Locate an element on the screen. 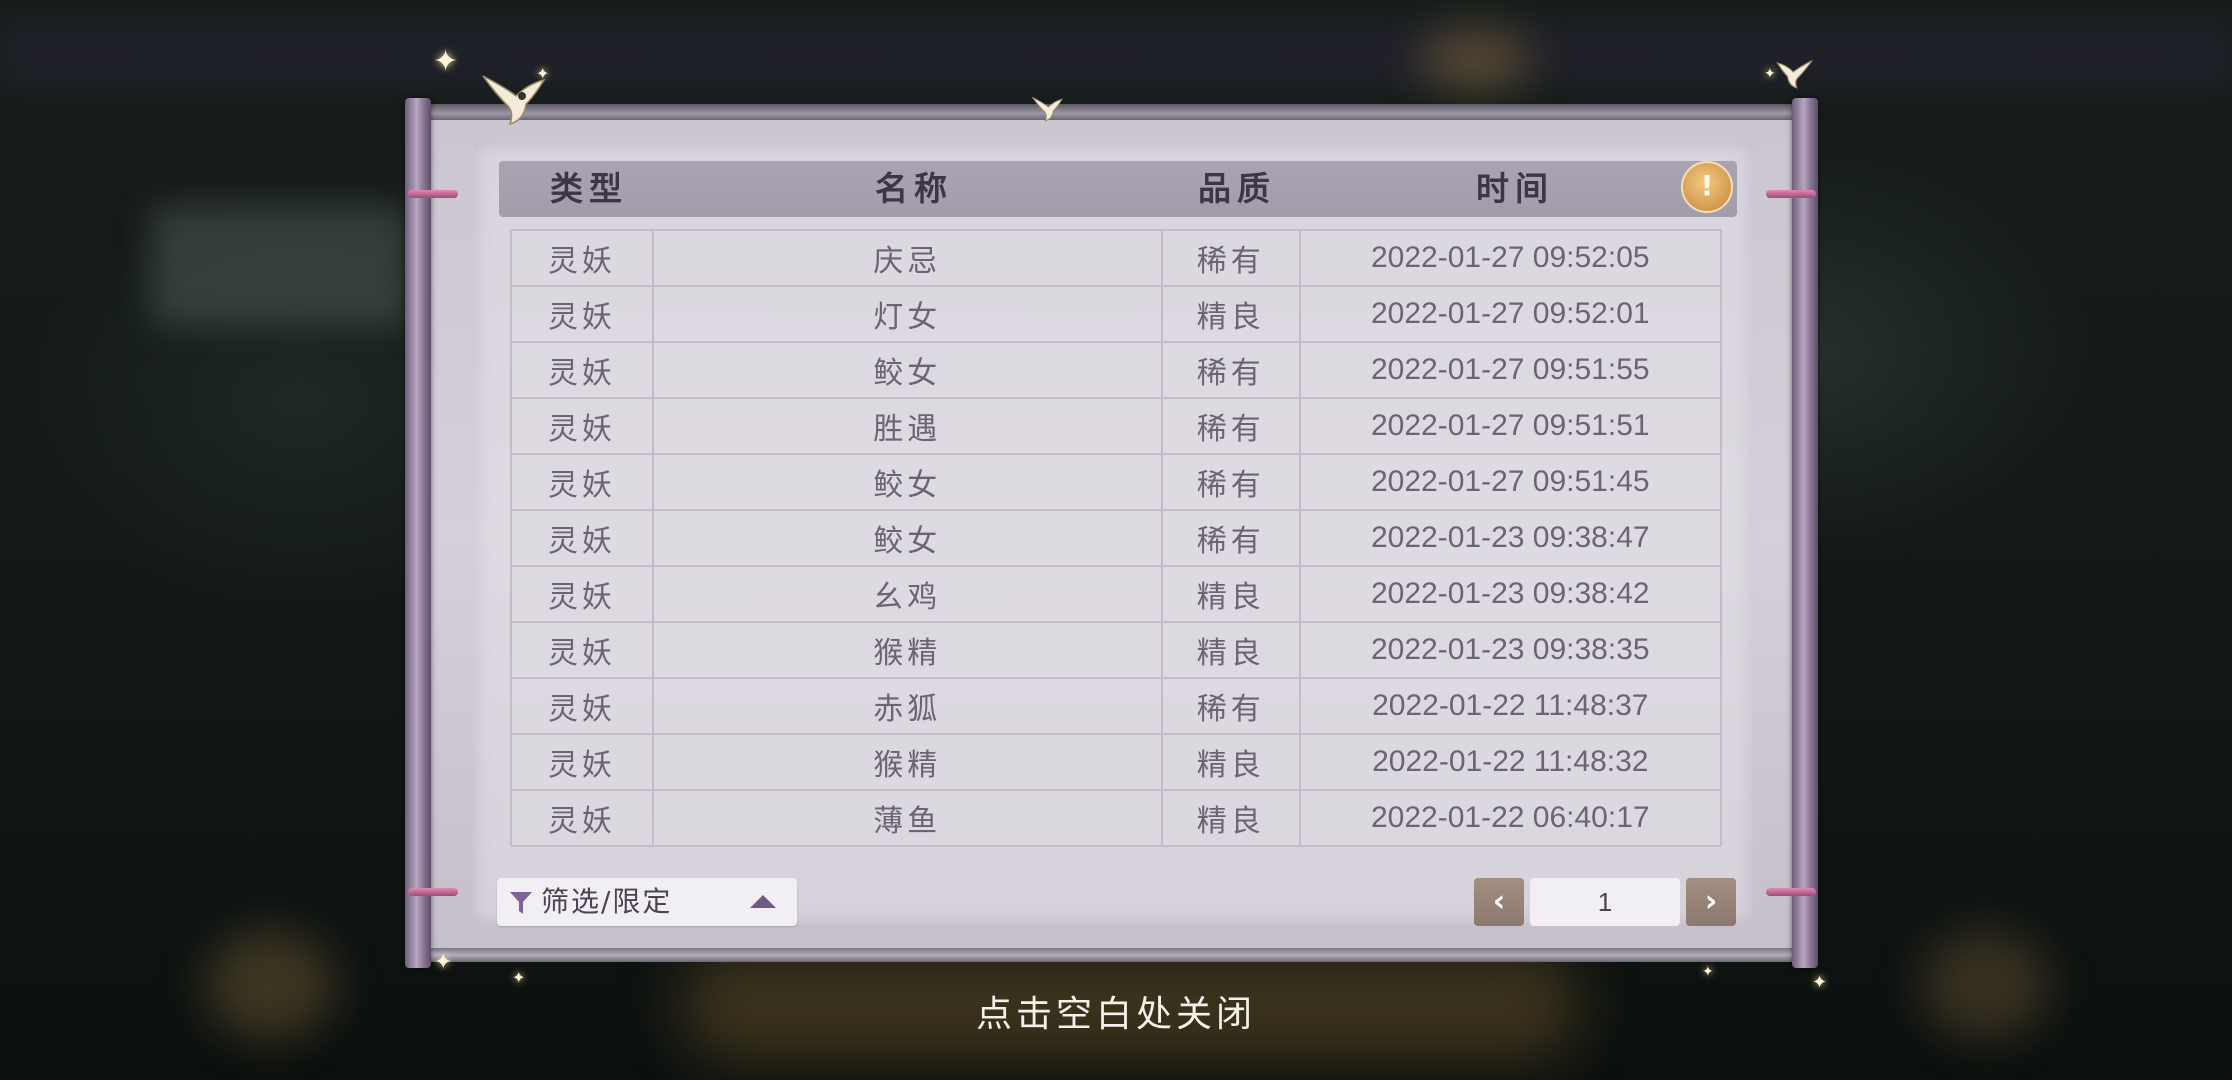  prev-page-button: ‹ is located at coordinates (1499, 902).